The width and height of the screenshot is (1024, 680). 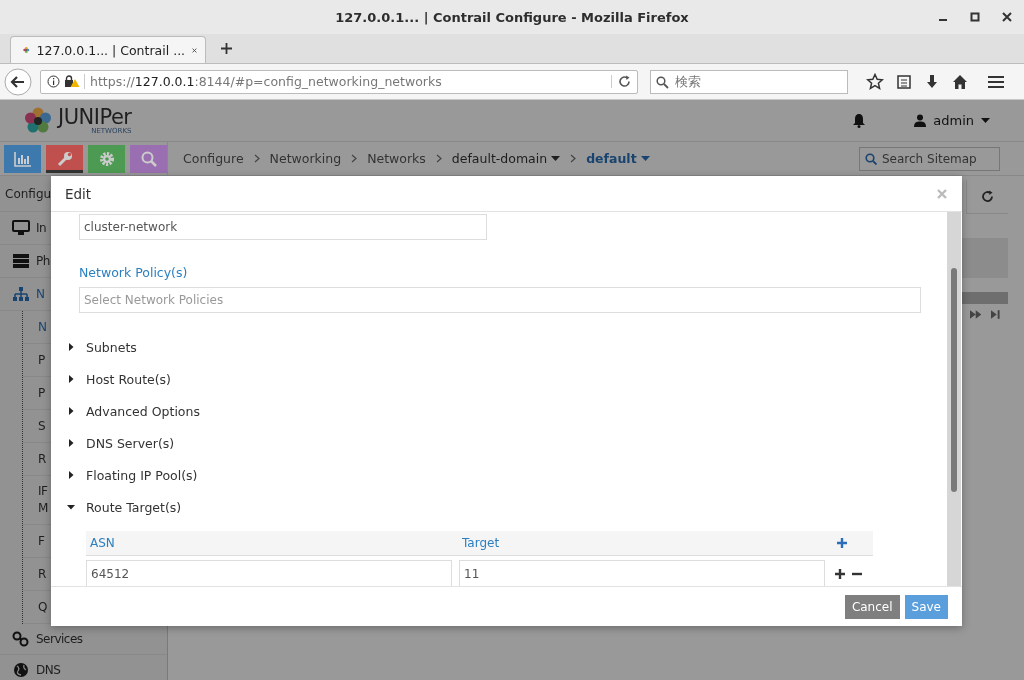 I want to click on dialog-title: Edit, so click(x=78, y=193).